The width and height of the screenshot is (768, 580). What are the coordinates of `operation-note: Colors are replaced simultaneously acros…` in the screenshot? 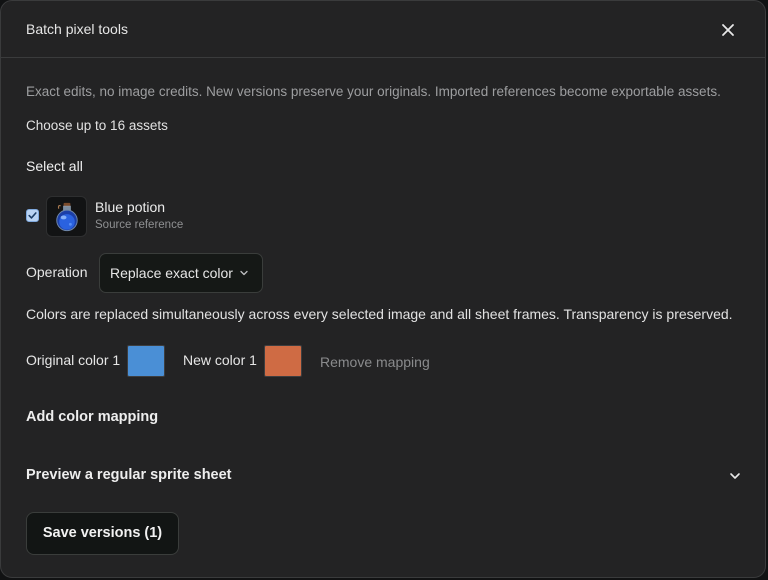 It's located at (379, 314).